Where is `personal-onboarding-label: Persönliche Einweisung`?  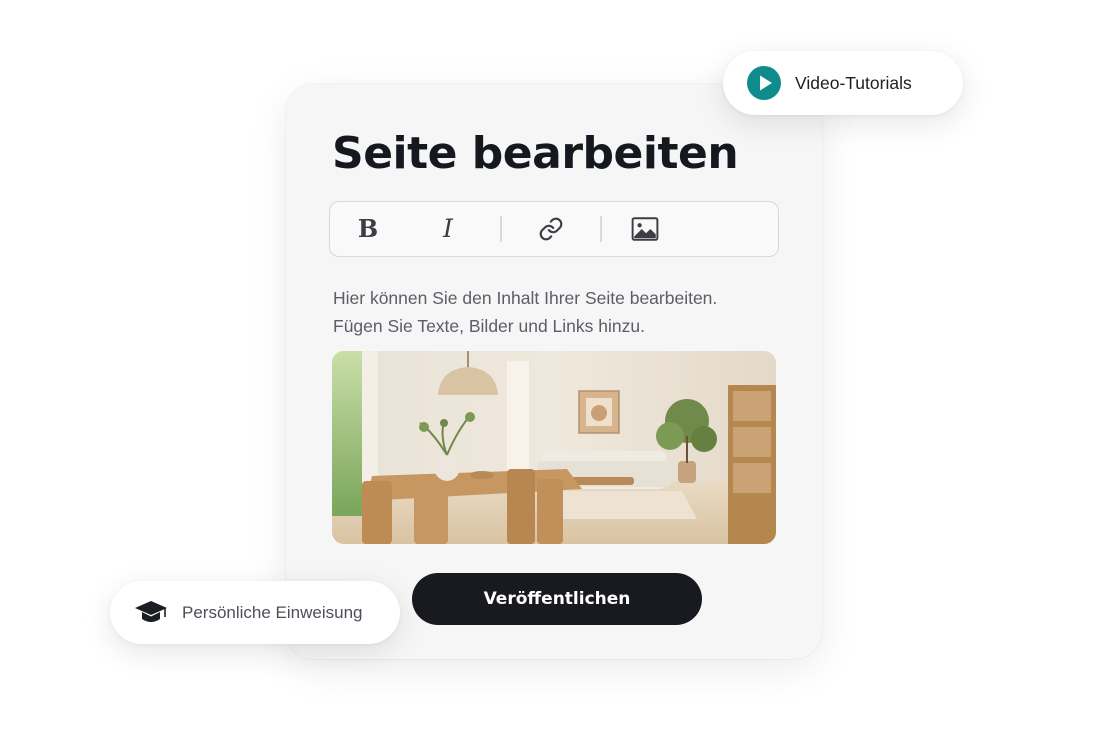 personal-onboarding-label: Persönliche Einweisung is located at coordinates (272, 612).